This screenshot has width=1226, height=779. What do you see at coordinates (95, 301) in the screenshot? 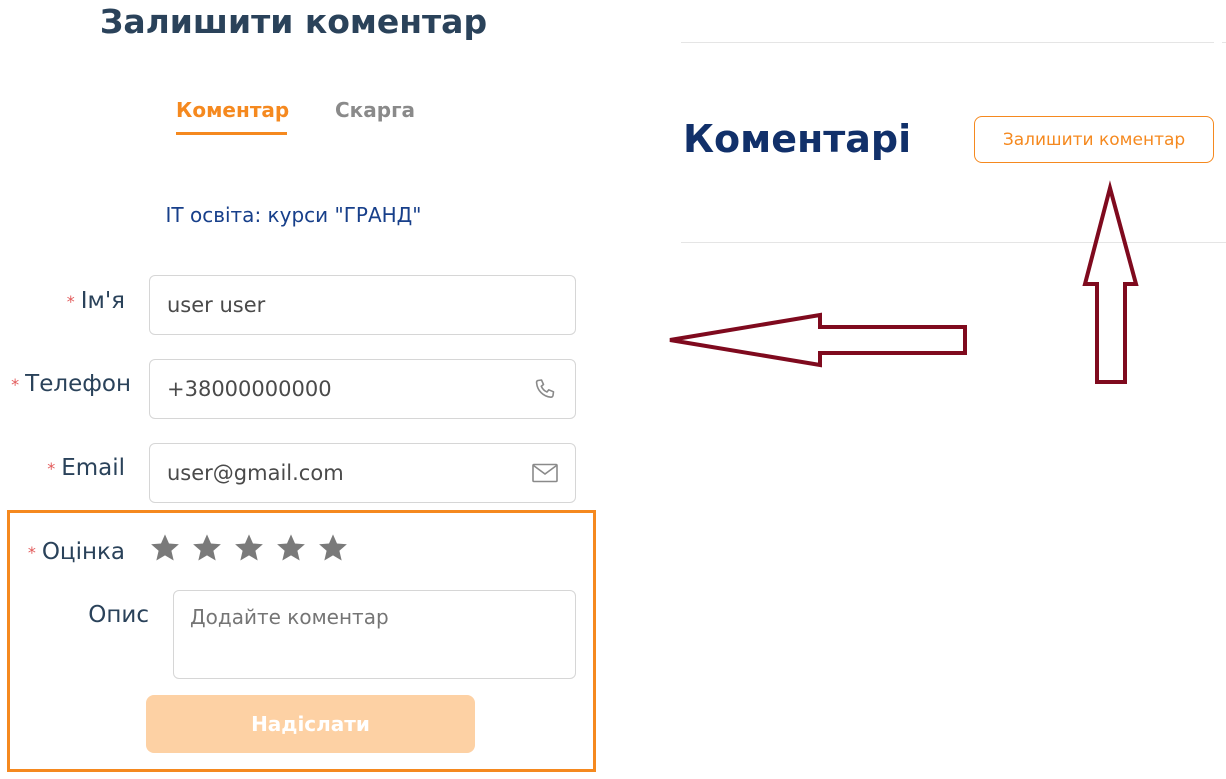
I see `name-label: * Ім'я` at bounding box center [95, 301].